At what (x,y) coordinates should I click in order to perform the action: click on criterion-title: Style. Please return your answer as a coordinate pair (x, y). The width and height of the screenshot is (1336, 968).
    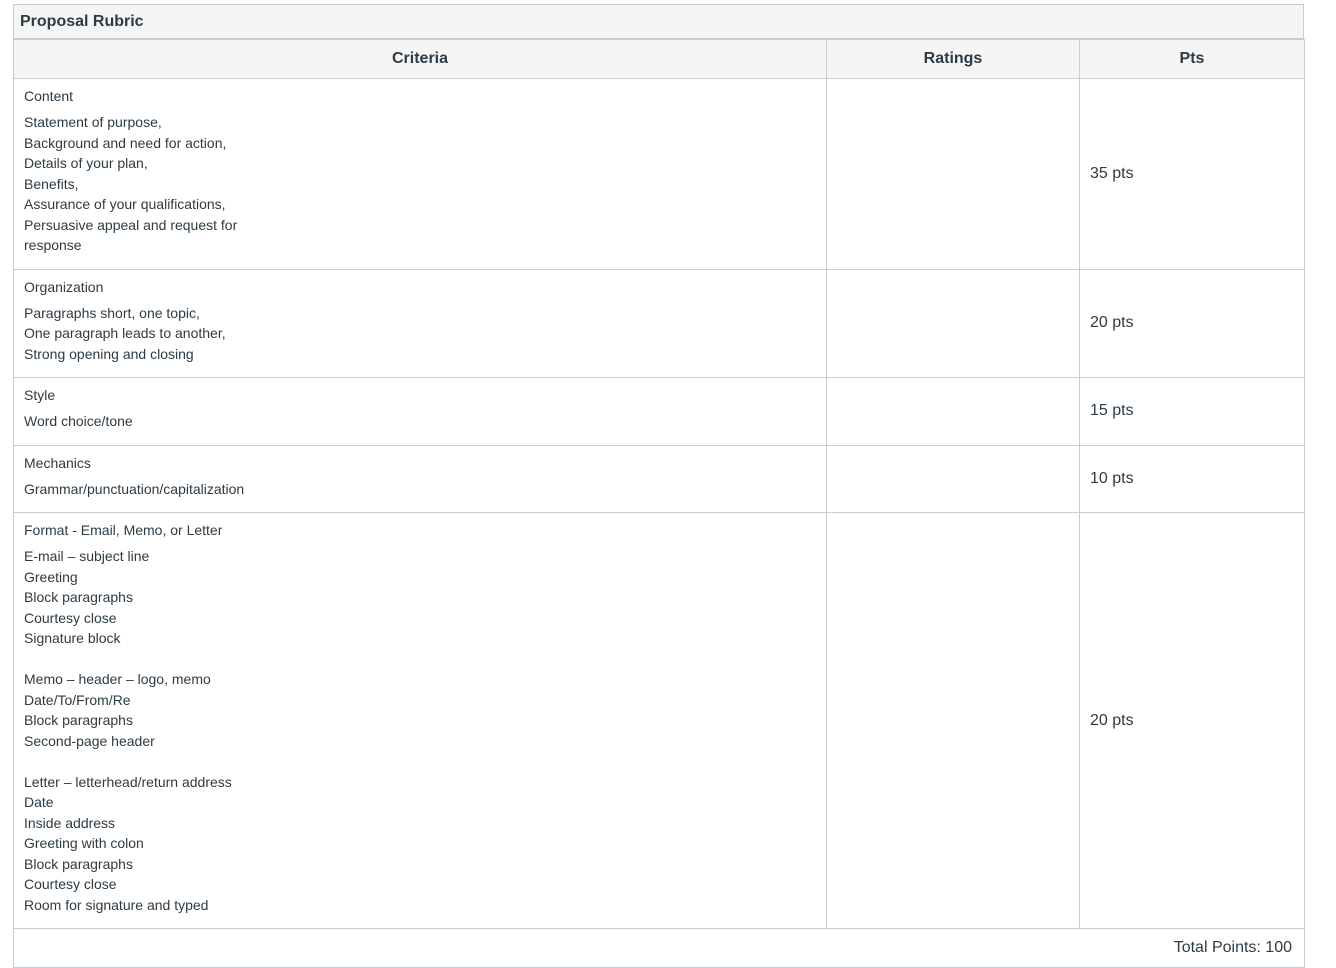
    Looking at the image, I should click on (40, 395).